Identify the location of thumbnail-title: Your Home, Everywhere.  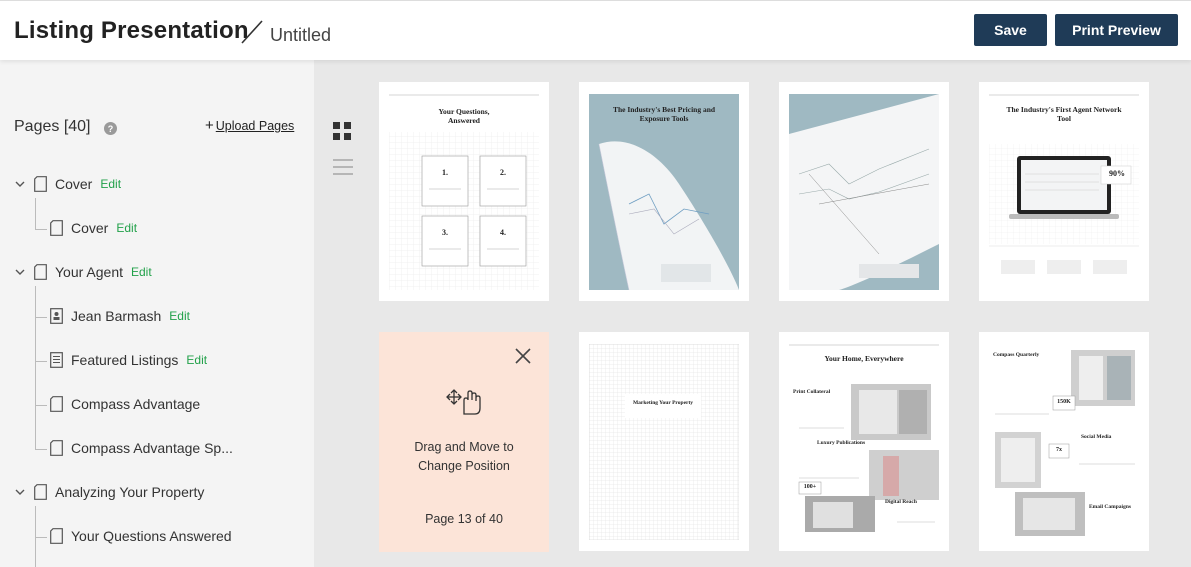
(864, 358).